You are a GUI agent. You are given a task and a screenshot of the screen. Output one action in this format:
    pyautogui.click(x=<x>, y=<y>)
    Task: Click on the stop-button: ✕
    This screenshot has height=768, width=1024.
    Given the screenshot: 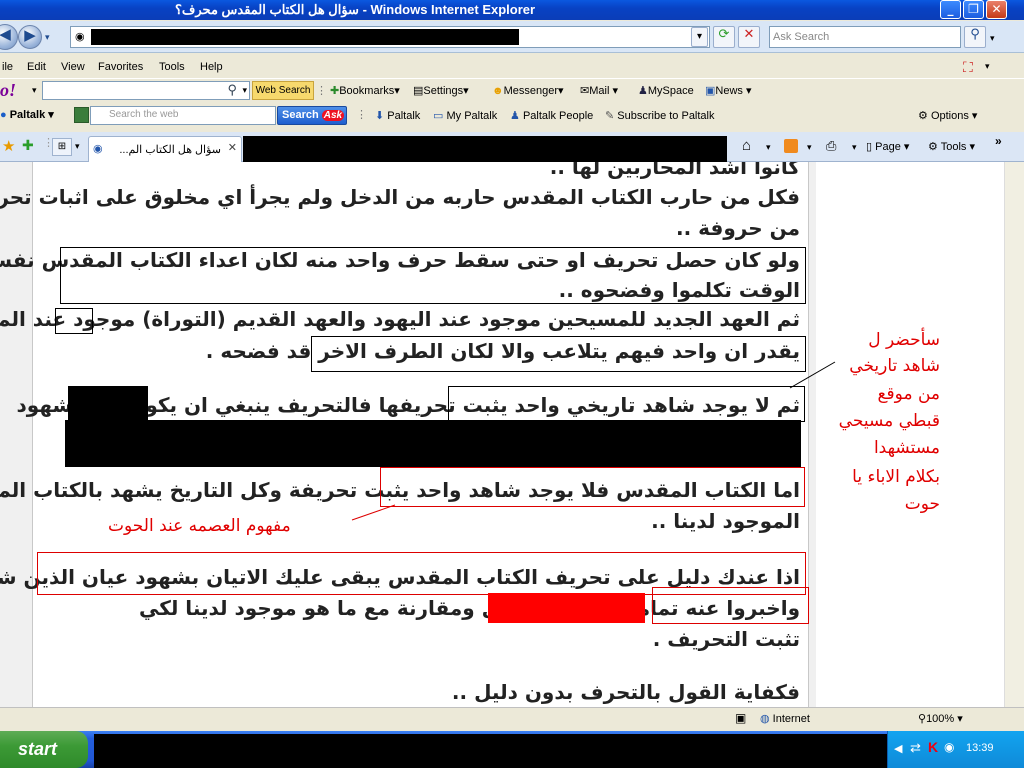 What is the action you would take?
    pyautogui.click(x=749, y=37)
    